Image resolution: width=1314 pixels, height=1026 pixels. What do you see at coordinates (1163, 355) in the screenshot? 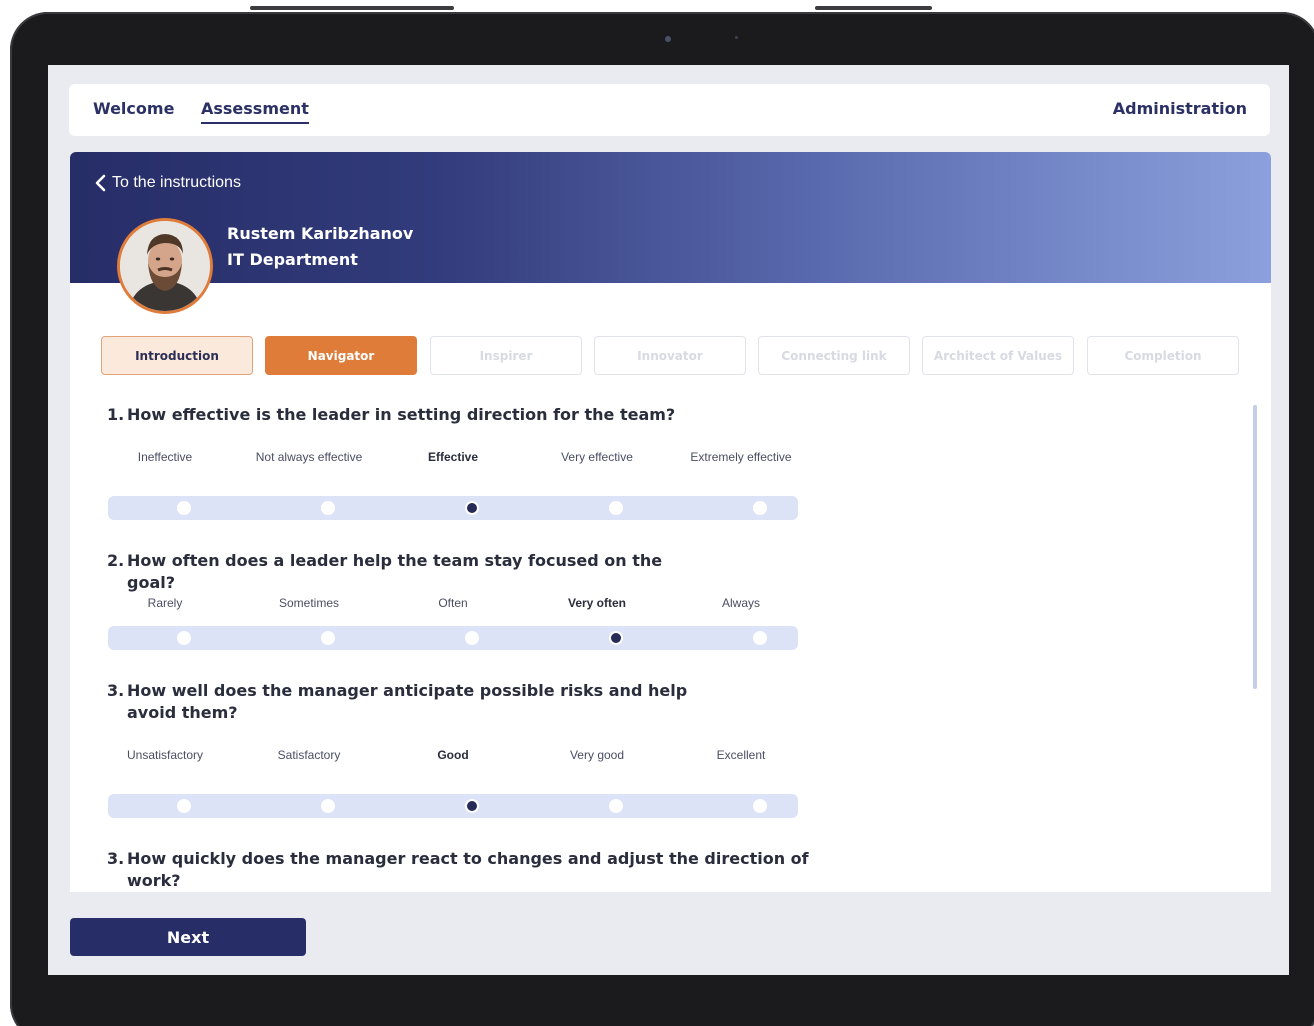
I see `step-completion: Completion` at bounding box center [1163, 355].